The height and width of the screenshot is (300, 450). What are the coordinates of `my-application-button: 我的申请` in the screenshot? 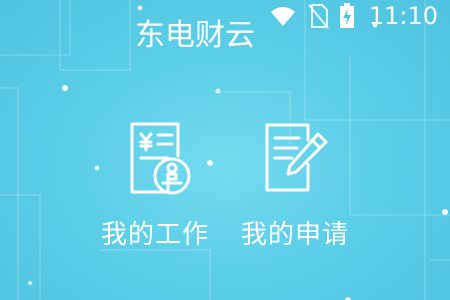 It's located at (295, 184).